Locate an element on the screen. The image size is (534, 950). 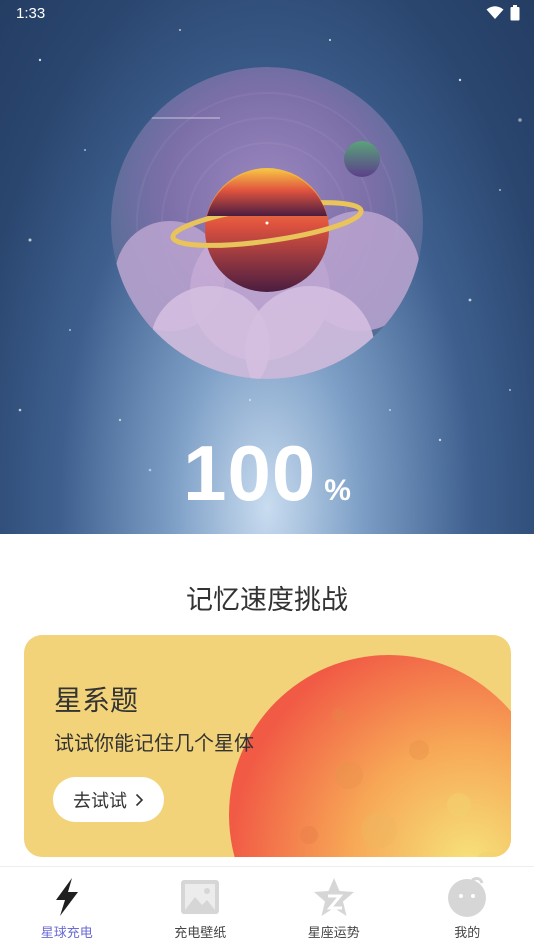
charge-percent-unit: % is located at coordinates (337, 490).